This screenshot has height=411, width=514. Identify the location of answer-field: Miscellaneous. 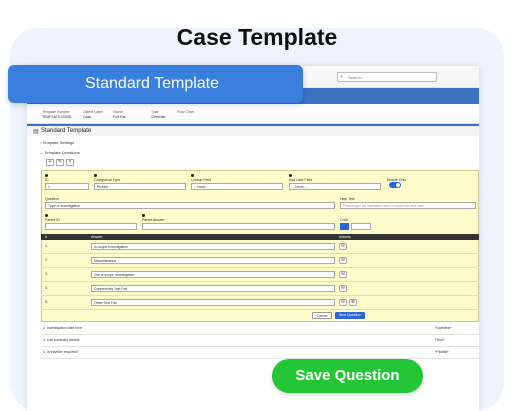
(213, 260).